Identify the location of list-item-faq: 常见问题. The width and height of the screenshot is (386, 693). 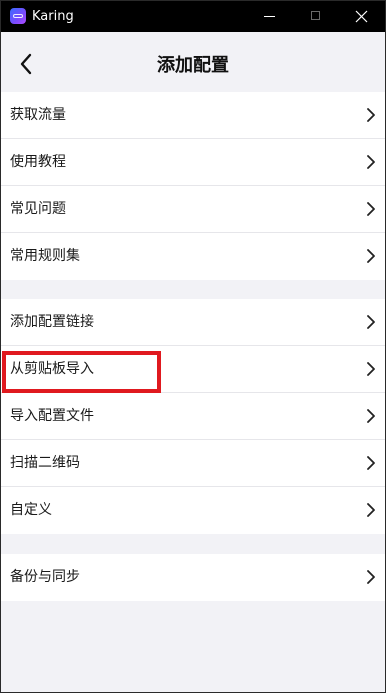
(193, 209).